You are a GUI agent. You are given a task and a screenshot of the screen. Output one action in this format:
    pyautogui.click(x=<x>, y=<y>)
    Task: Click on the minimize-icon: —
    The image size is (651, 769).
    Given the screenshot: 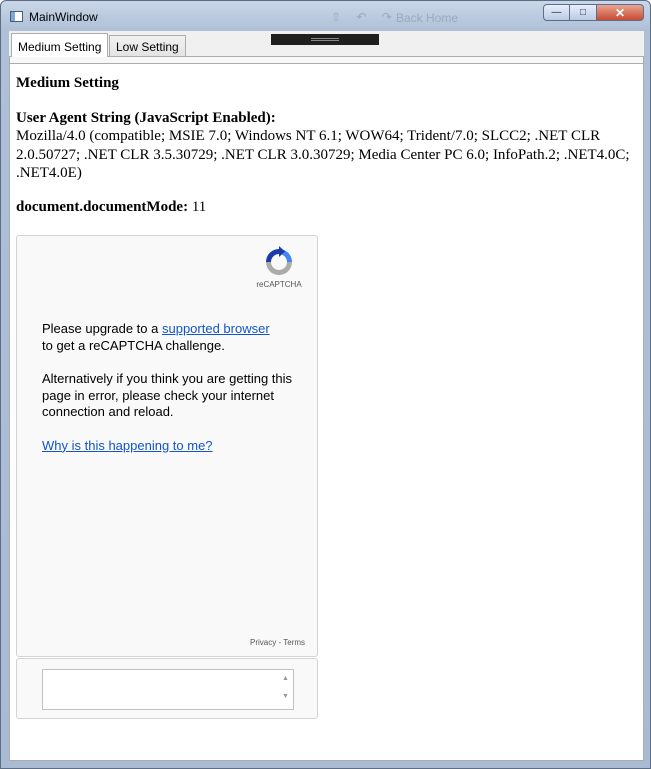 What is the action you would take?
    pyautogui.click(x=556, y=12)
    